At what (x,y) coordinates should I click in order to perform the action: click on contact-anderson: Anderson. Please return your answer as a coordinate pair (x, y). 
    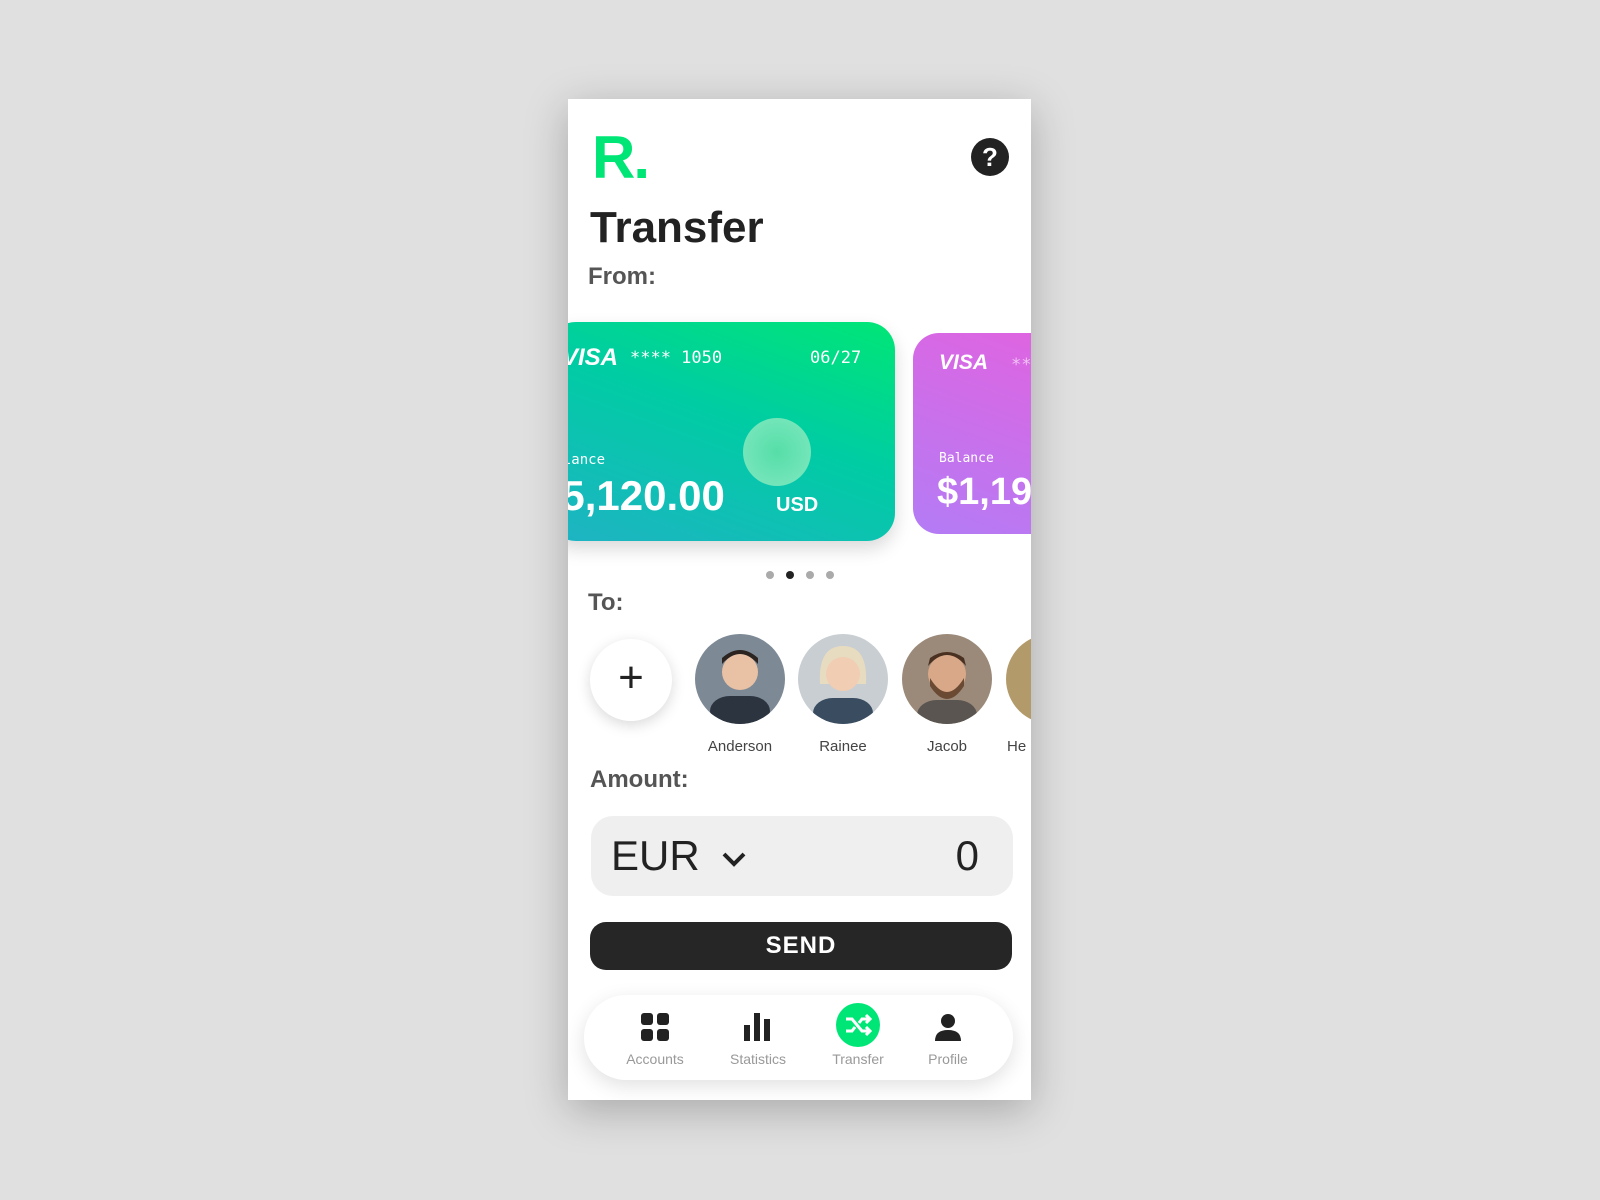
    Looking at the image, I should click on (740, 694).